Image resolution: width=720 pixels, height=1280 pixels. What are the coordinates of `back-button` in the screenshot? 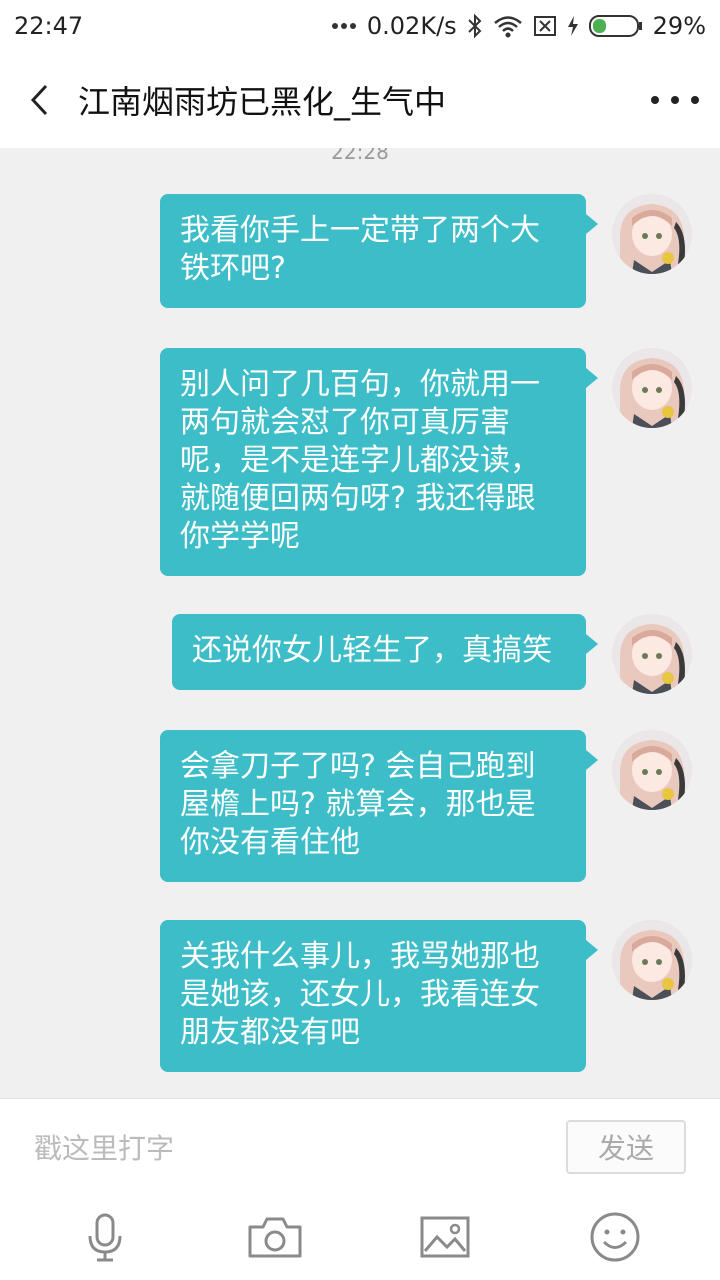 It's located at (39, 100).